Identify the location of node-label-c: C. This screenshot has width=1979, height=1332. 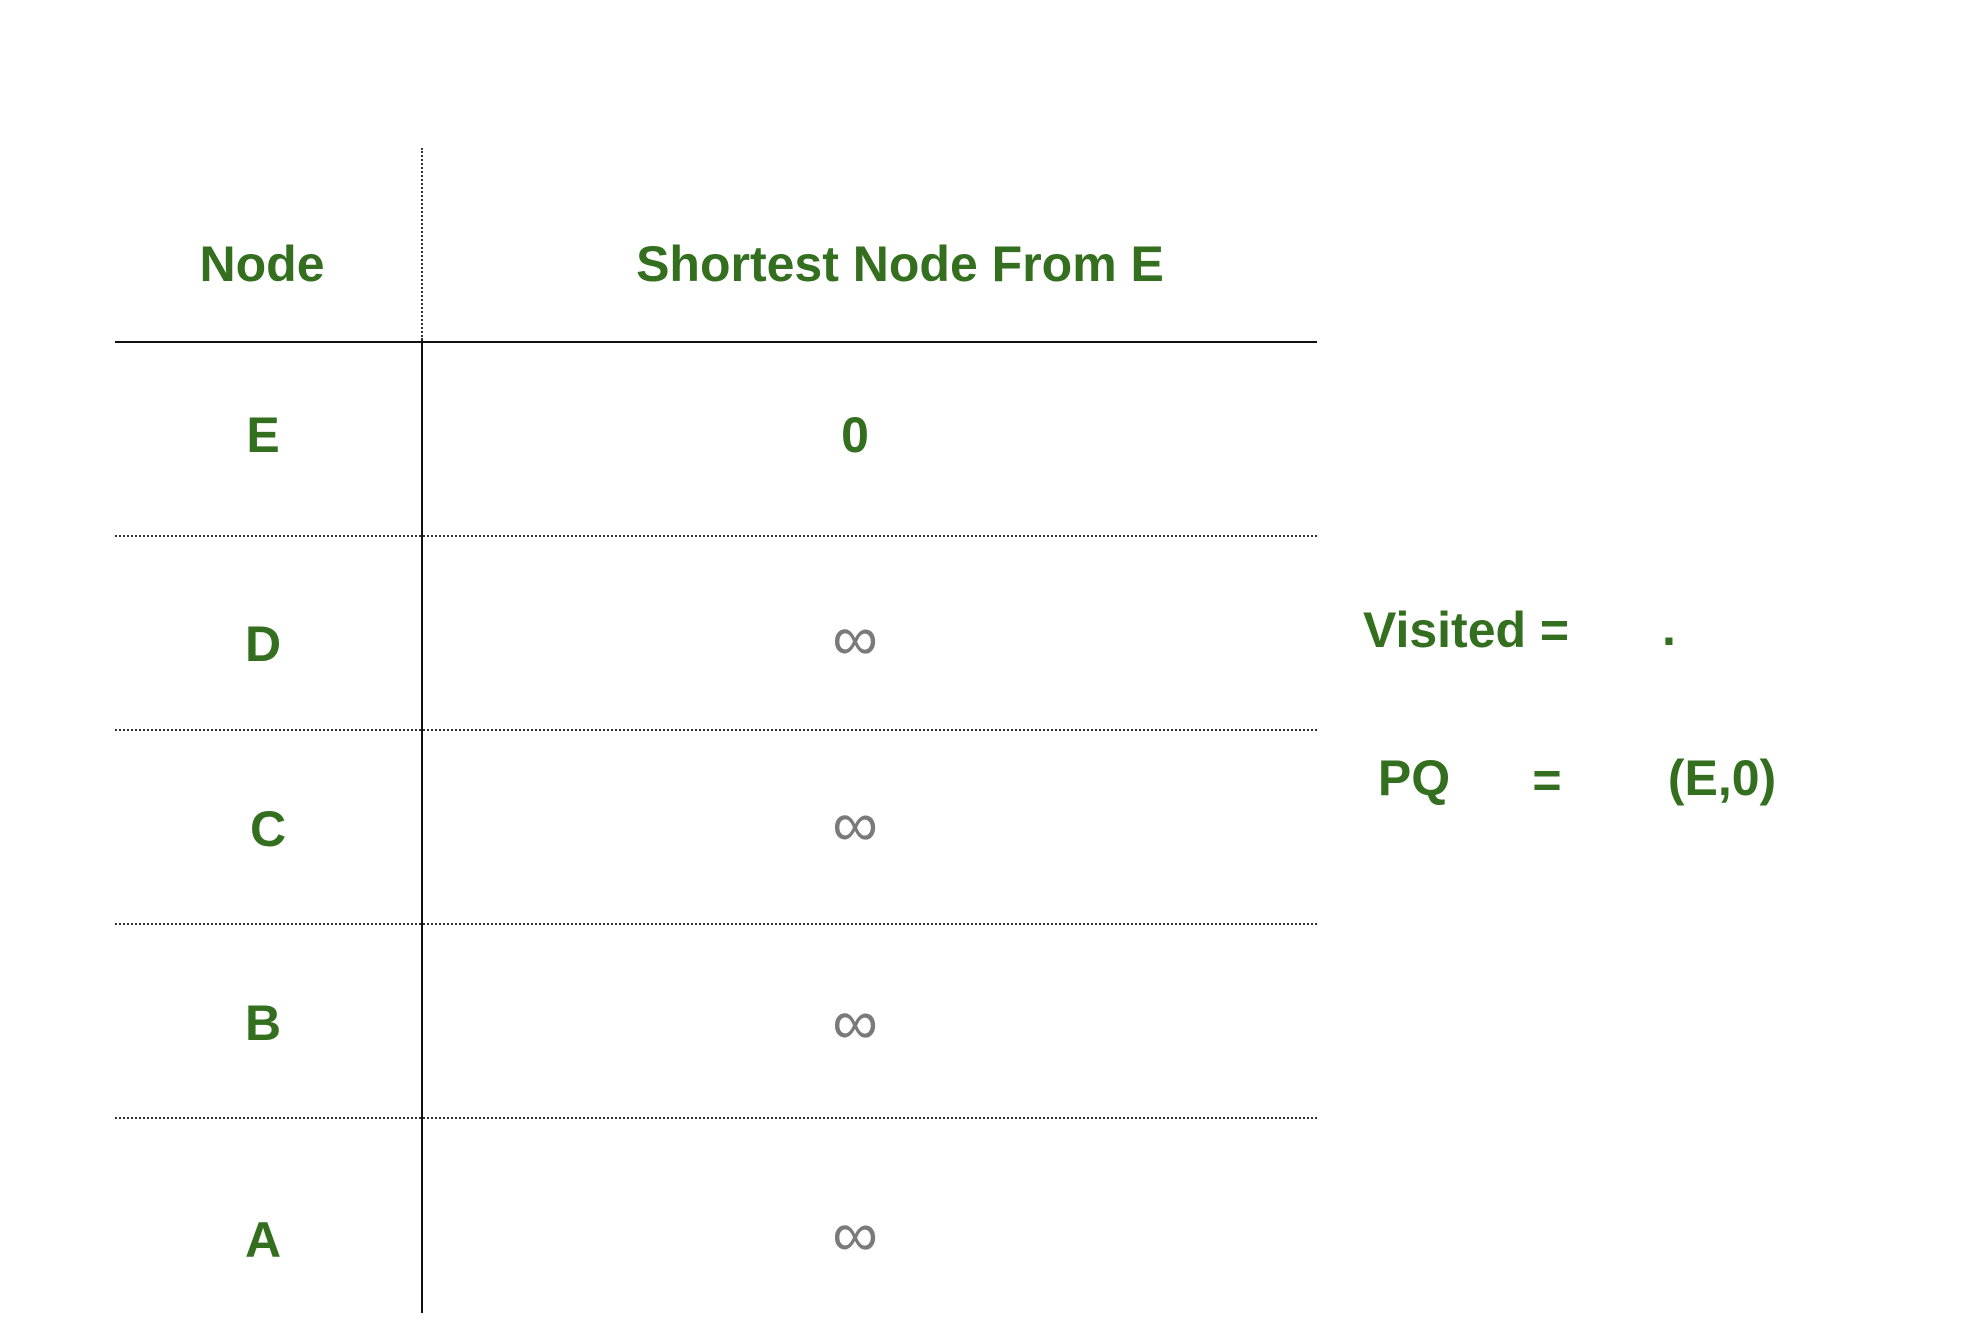
(268, 829).